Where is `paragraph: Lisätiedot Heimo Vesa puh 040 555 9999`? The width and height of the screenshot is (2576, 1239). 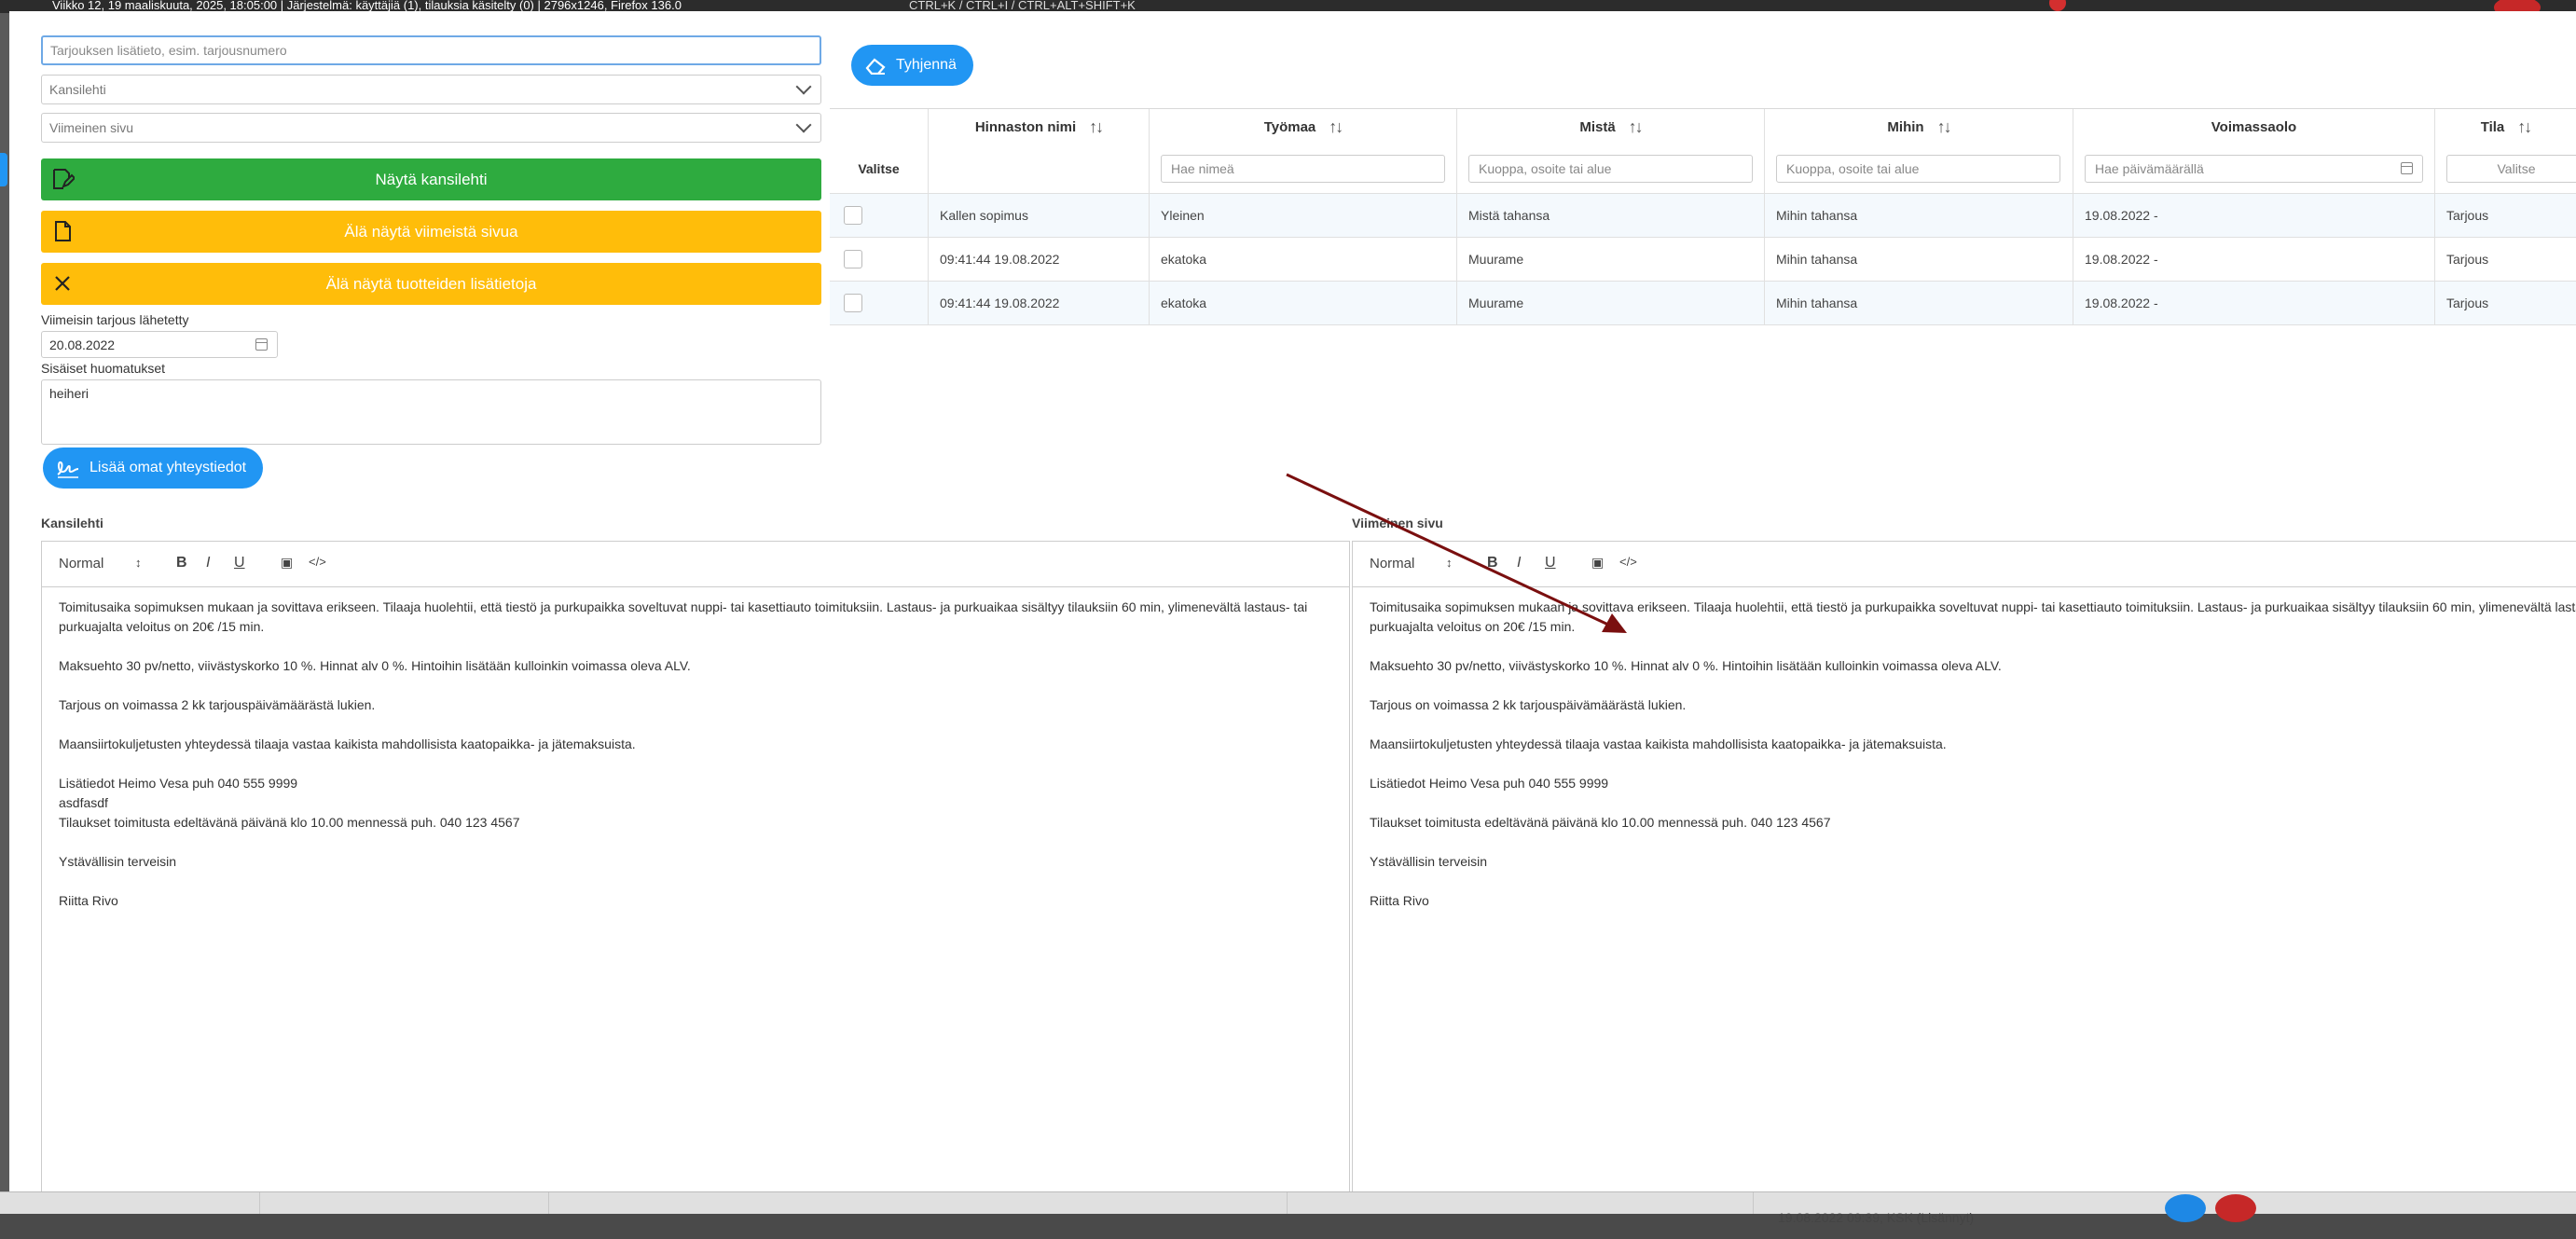 paragraph: Lisätiedot Heimo Vesa puh 040 555 9999 is located at coordinates (1489, 783).